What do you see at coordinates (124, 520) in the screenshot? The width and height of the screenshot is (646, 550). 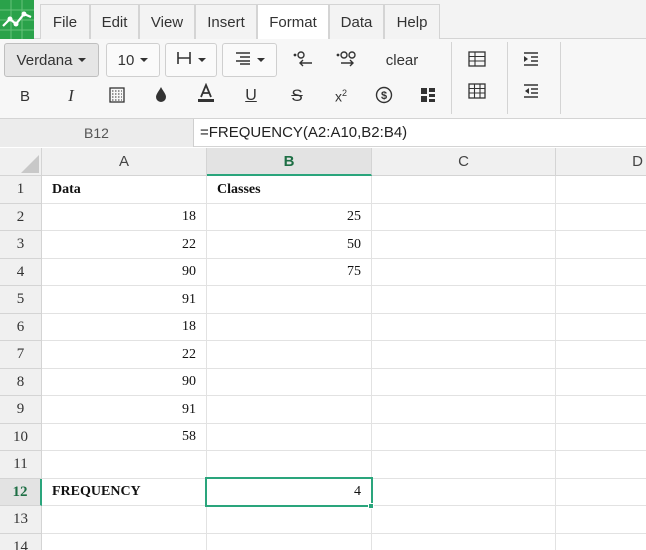 I see `cell-a13` at bounding box center [124, 520].